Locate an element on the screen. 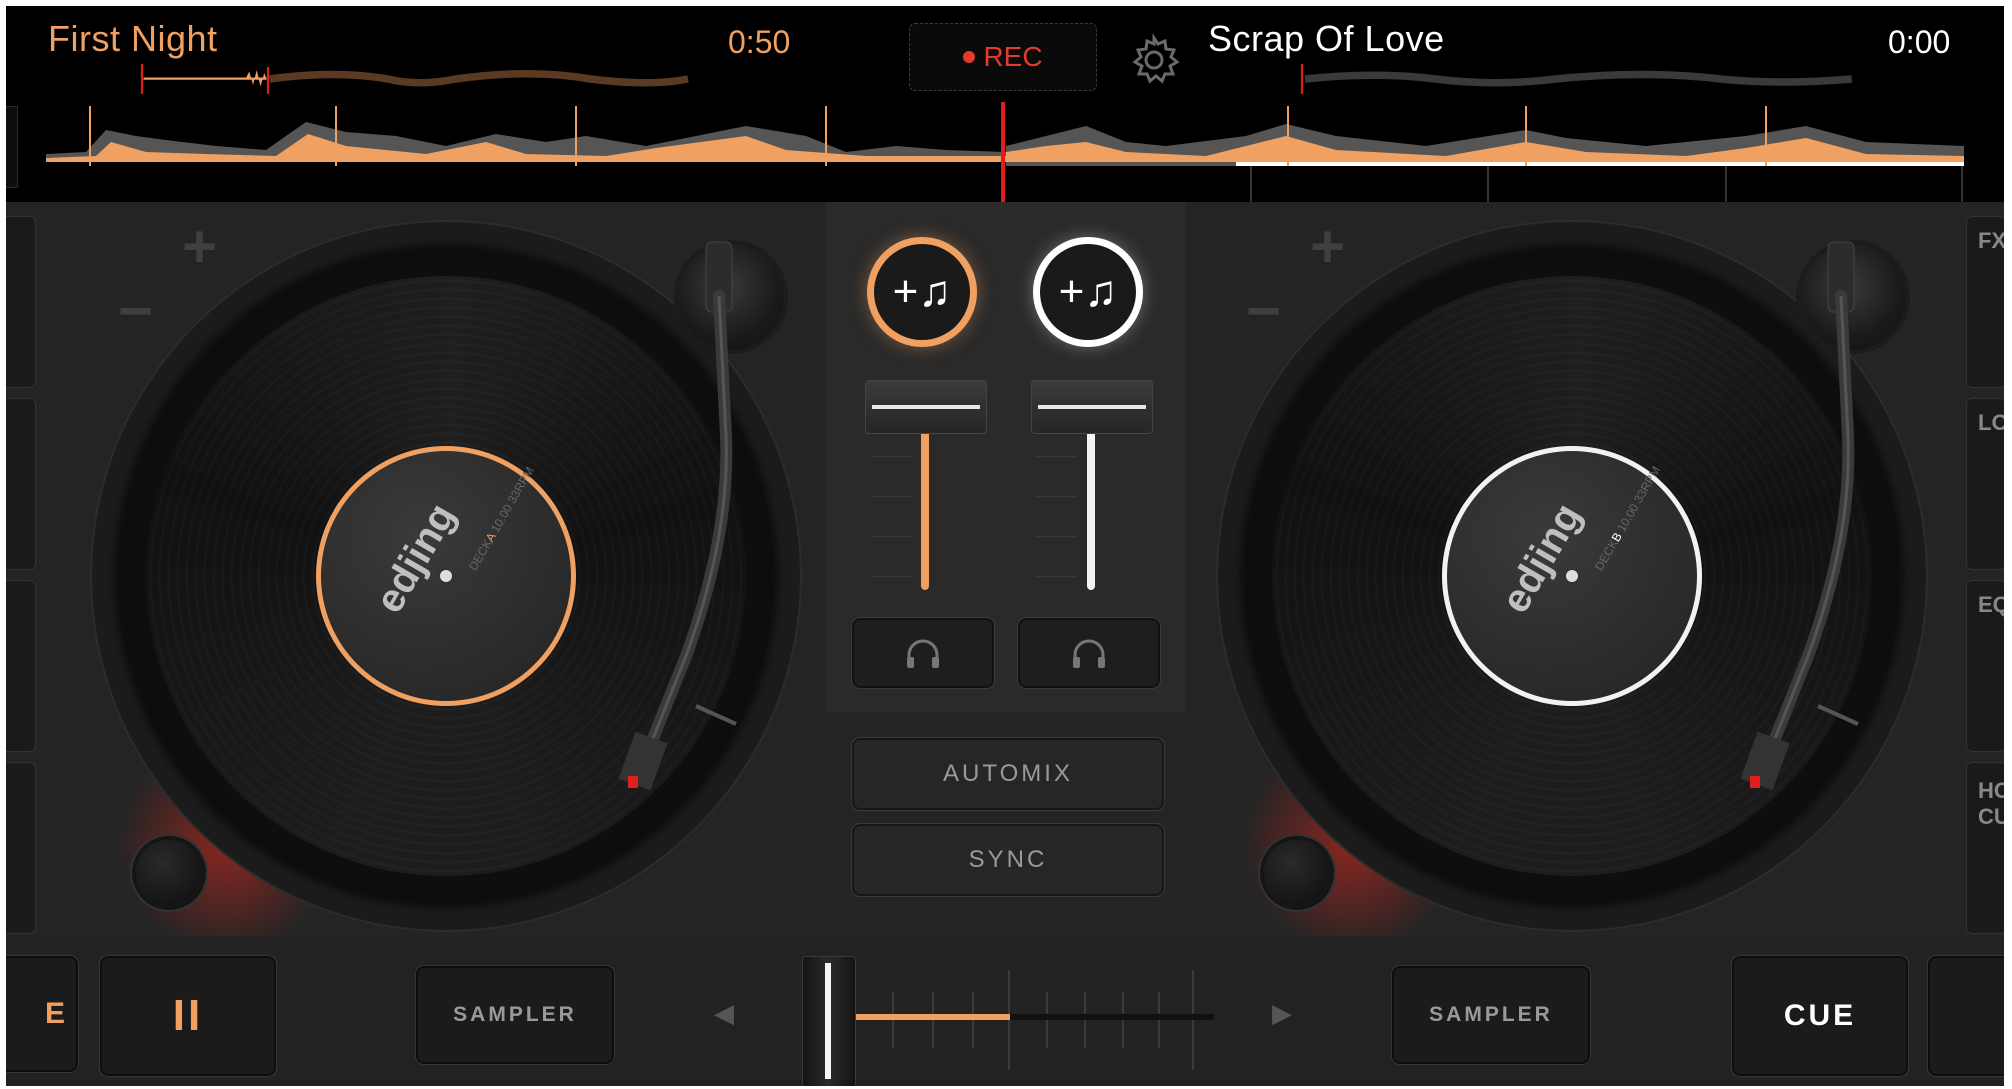 Image resolution: width=2012 pixels, height=1089 pixels. deck-b-jog-knob is located at coordinates (1297, 873).